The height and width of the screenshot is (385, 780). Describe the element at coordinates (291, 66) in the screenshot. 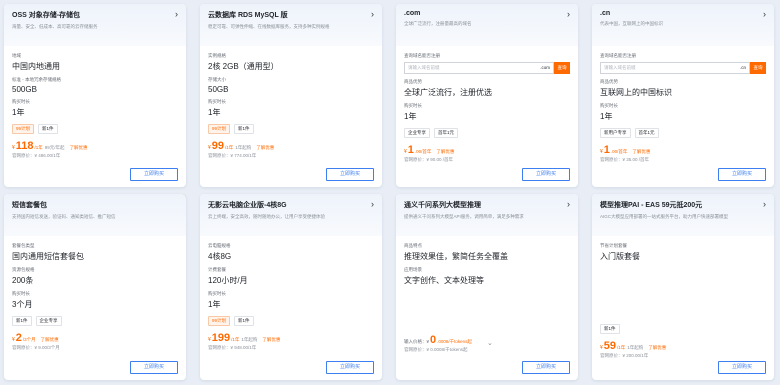

I see `field-value: 2核 2GB（通用型）` at that location.